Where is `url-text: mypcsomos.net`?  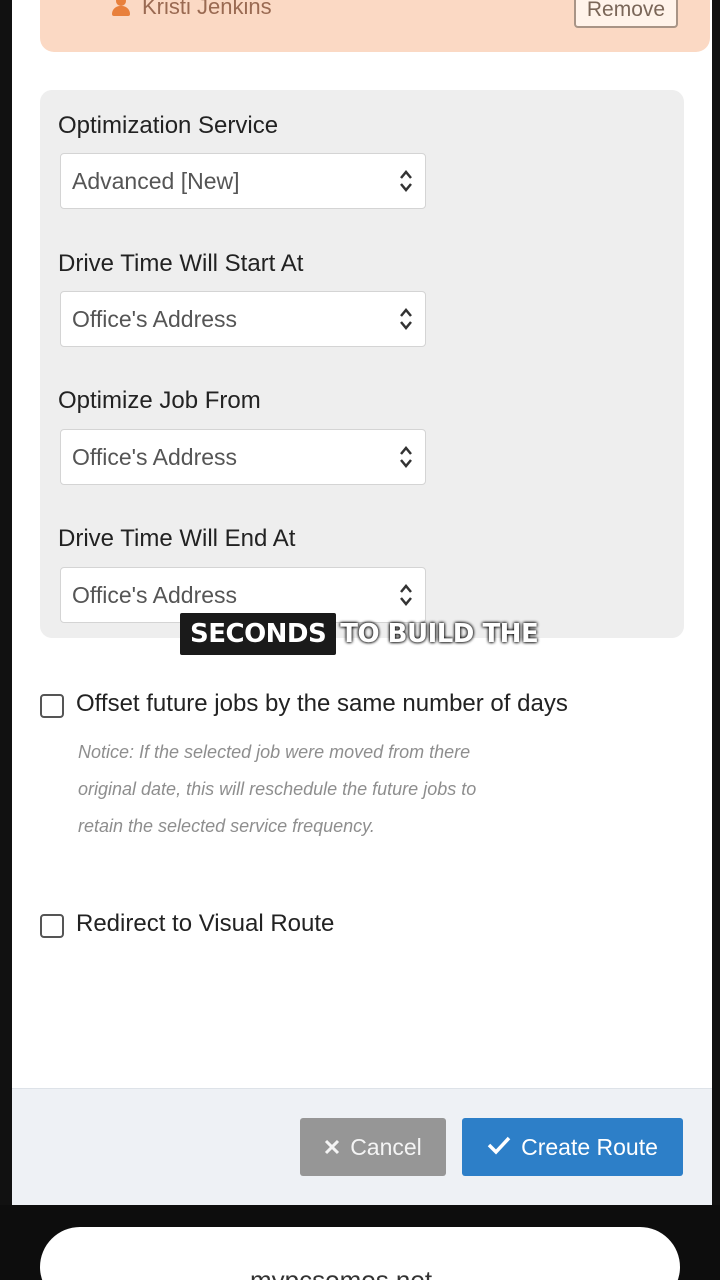 url-text: mypcsomos.net is located at coordinates (341, 1272).